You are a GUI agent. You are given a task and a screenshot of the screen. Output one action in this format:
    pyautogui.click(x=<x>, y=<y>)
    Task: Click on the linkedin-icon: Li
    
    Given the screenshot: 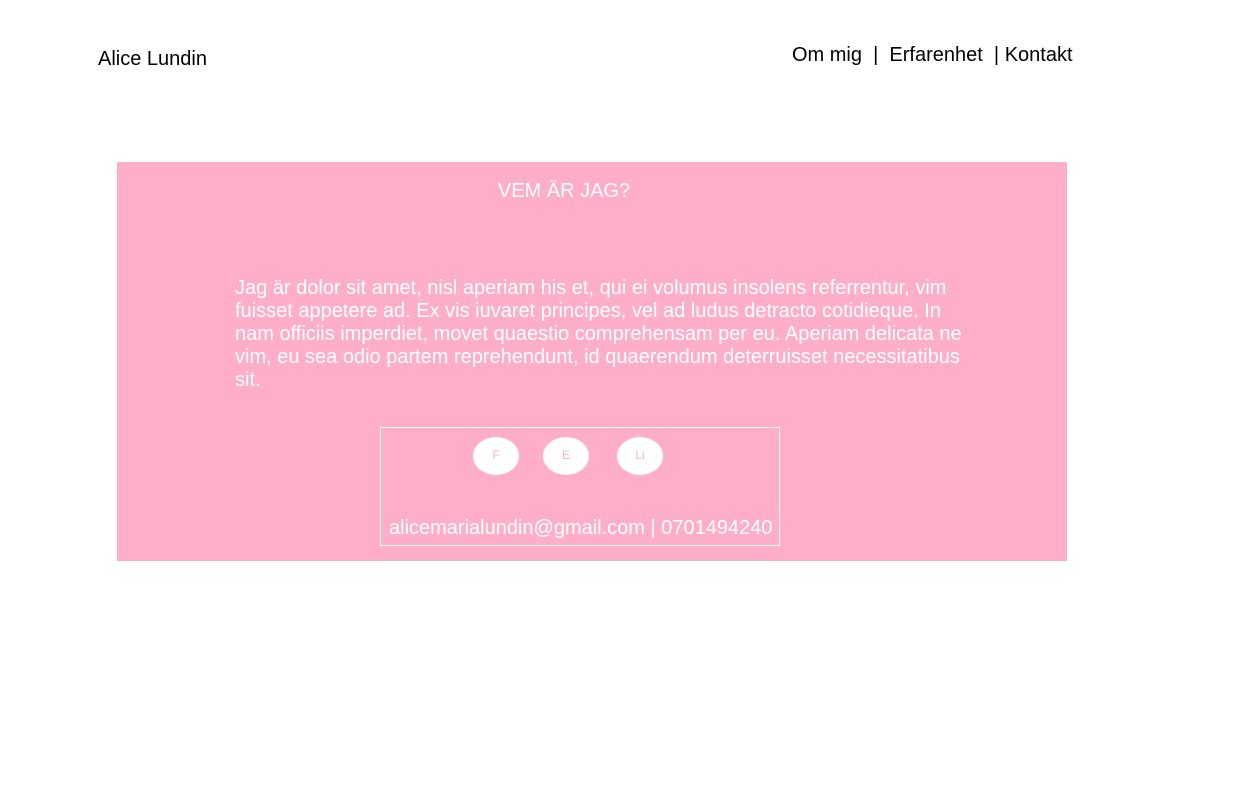 What is the action you would take?
    pyautogui.click(x=640, y=456)
    